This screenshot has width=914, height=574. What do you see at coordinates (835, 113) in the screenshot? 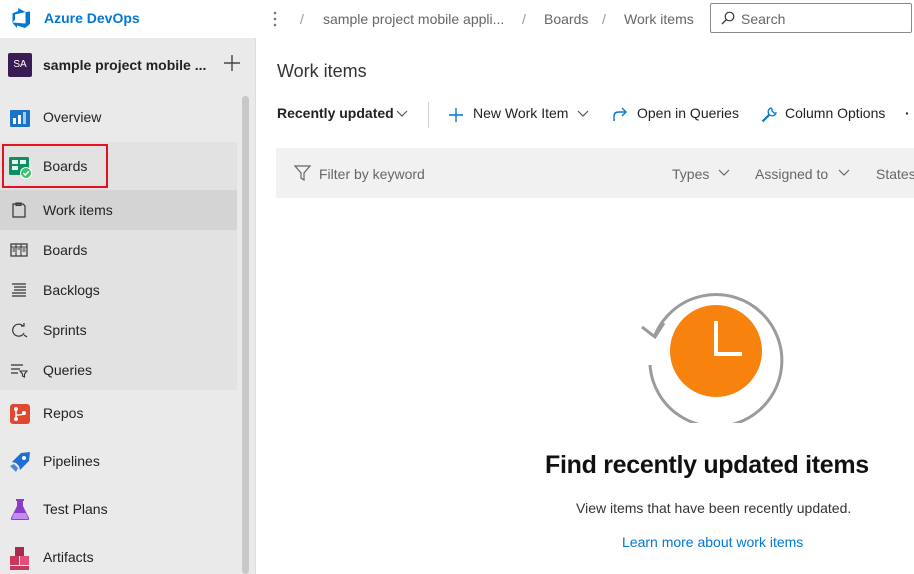
I see `column-options-button: Column Options` at bounding box center [835, 113].